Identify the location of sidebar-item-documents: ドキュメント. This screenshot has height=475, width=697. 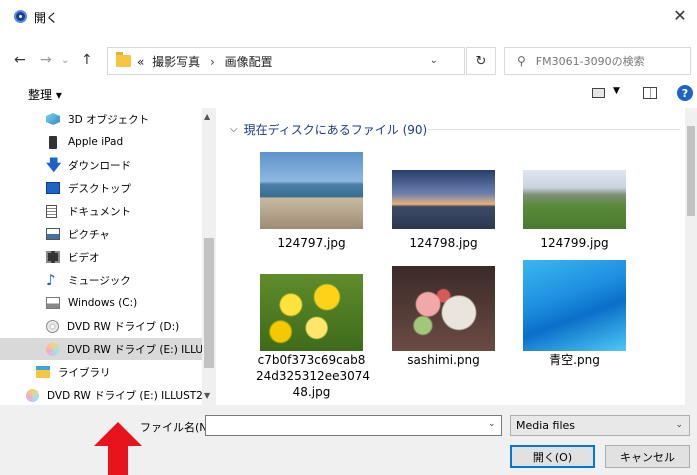
(101, 211).